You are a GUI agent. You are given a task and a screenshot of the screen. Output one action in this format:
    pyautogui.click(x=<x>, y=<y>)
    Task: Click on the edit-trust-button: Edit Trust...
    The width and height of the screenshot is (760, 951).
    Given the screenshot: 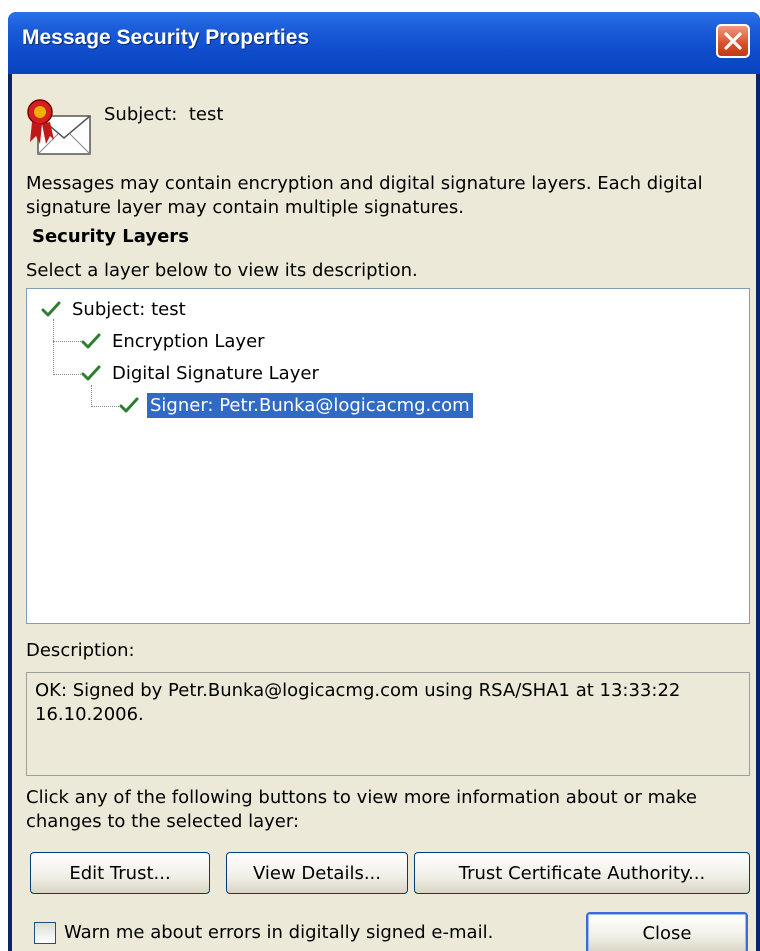 What is the action you would take?
    pyautogui.click(x=120, y=873)
    